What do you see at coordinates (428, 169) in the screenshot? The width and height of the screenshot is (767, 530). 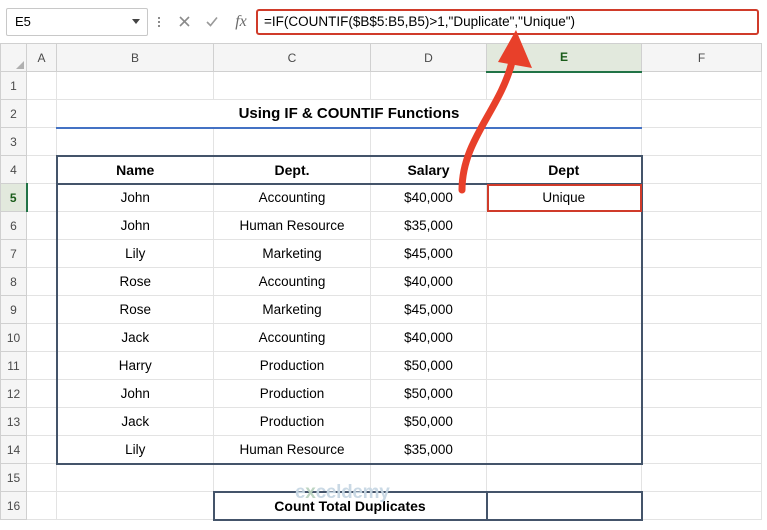 I see `column-title-salary: Salary` at bounding box center [428, 169].